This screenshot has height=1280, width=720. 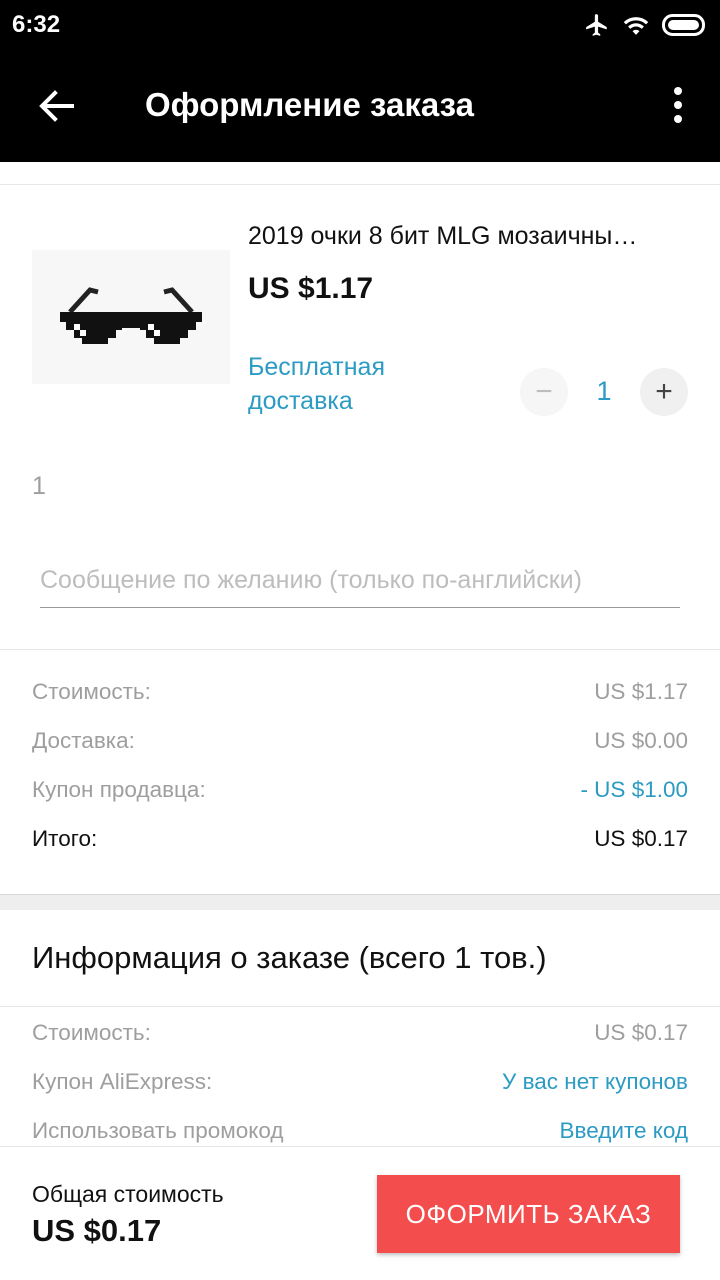 What do you see at coordinates (65, 838) in the screenshot?
I see `summary-label: Итого:` at bounding box center [65, 838].